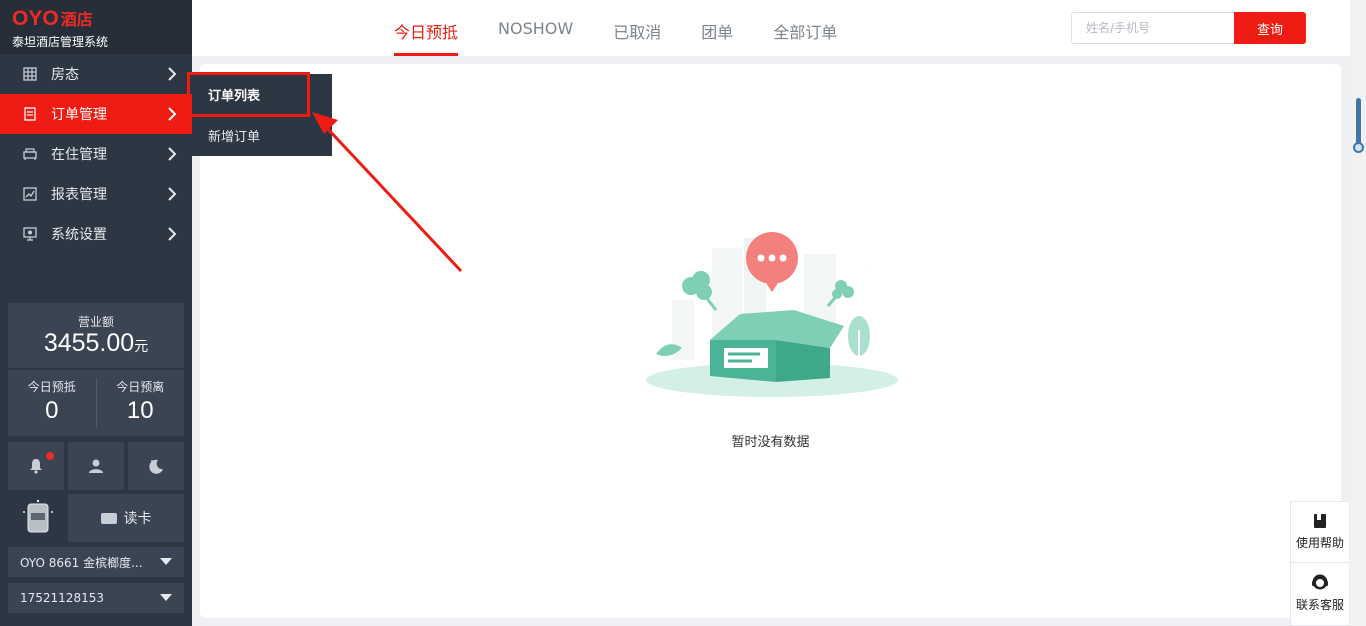 The image size is (1366, 626). Describe the element at coordinates (30, 114) in the screenshot. I see `order-icon` at that location.